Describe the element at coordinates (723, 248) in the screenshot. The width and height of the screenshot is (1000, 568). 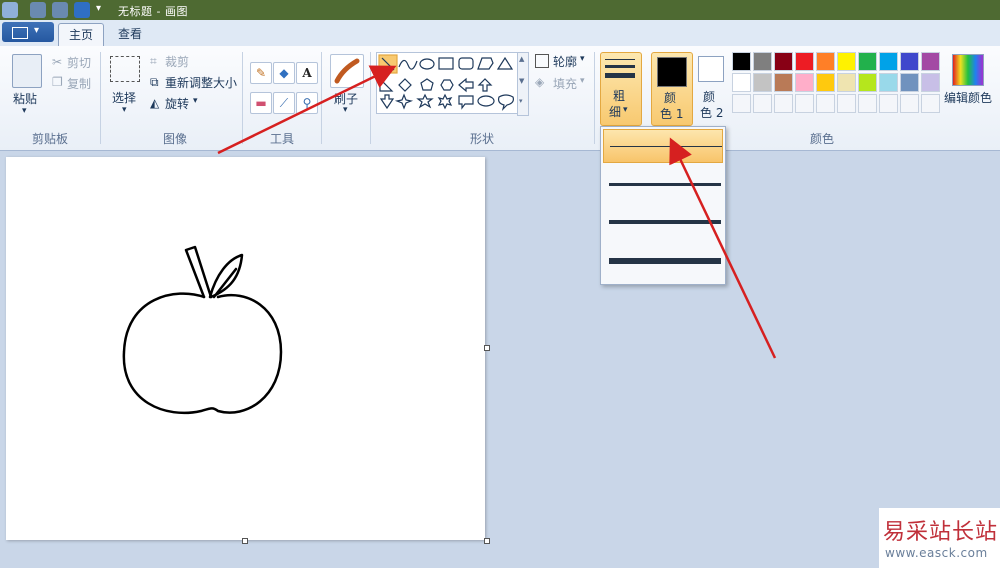
I see `arrow-to-size-option` at that location.